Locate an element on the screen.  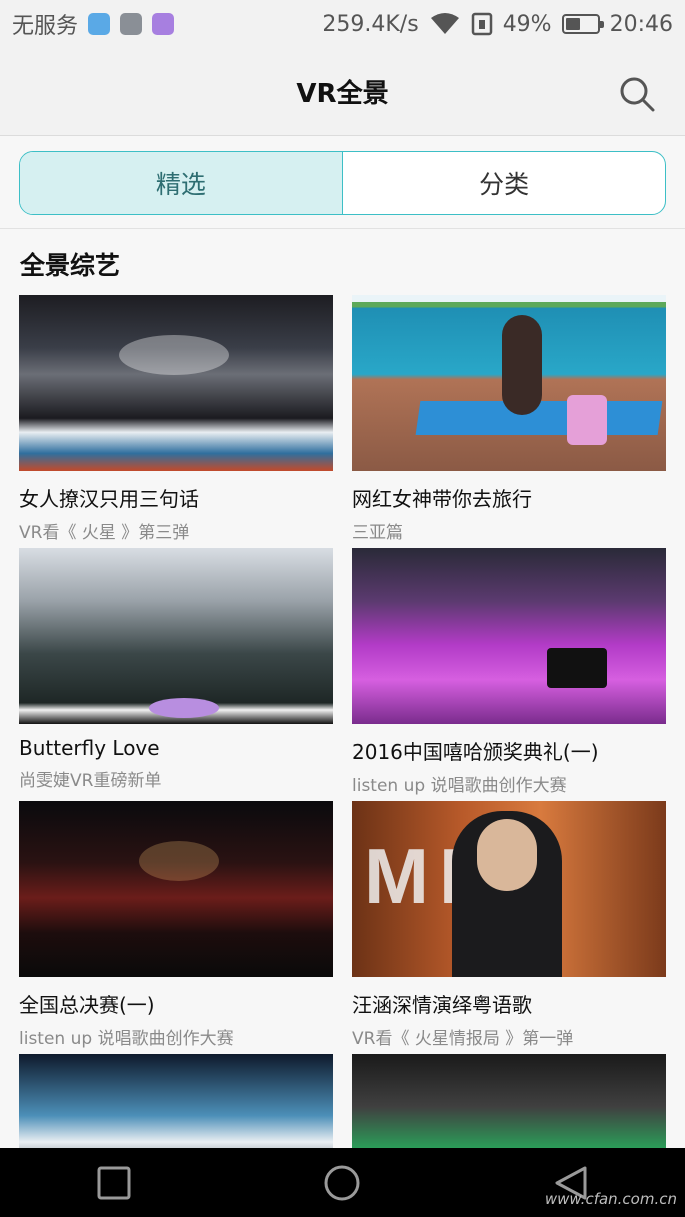
tab-bar: 精选 分类 is located at coordinates (342, 183).